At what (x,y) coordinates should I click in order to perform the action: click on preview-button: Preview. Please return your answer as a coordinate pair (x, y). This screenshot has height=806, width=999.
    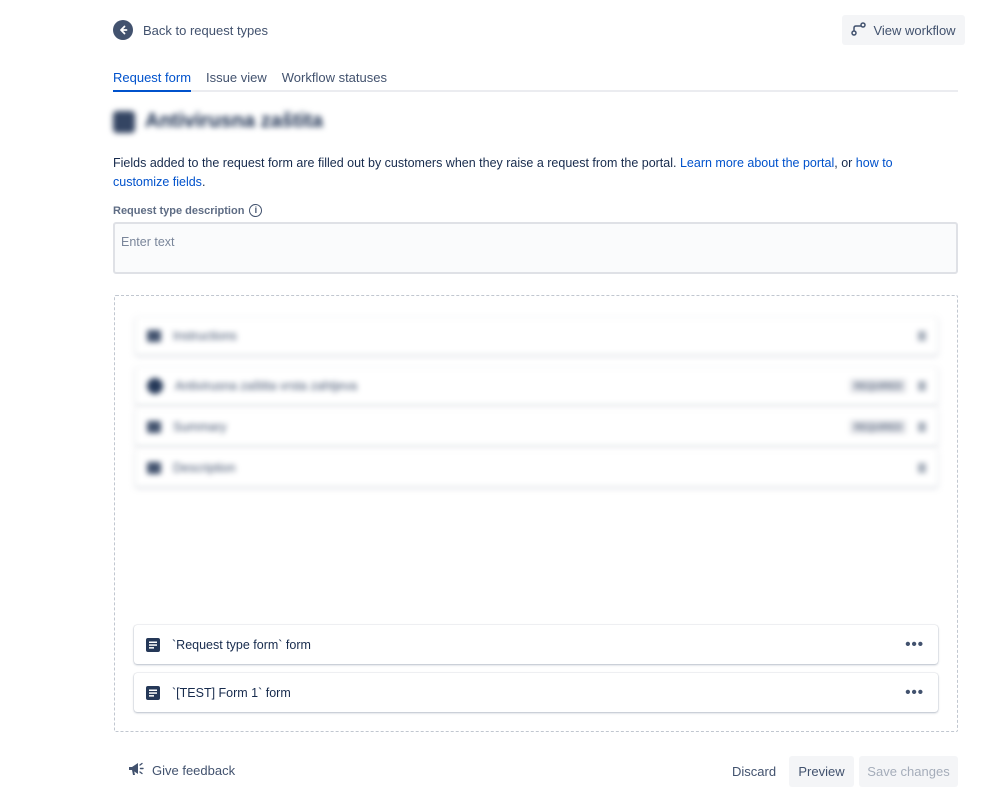
    Looking at the image, I should click on (821, 771).